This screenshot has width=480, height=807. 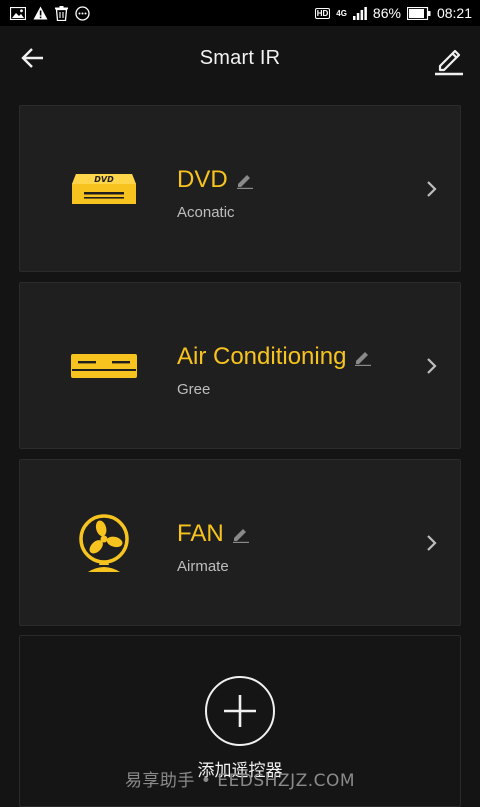 I want to click on dvd-logo: DVD, so click(x=104, y=179).